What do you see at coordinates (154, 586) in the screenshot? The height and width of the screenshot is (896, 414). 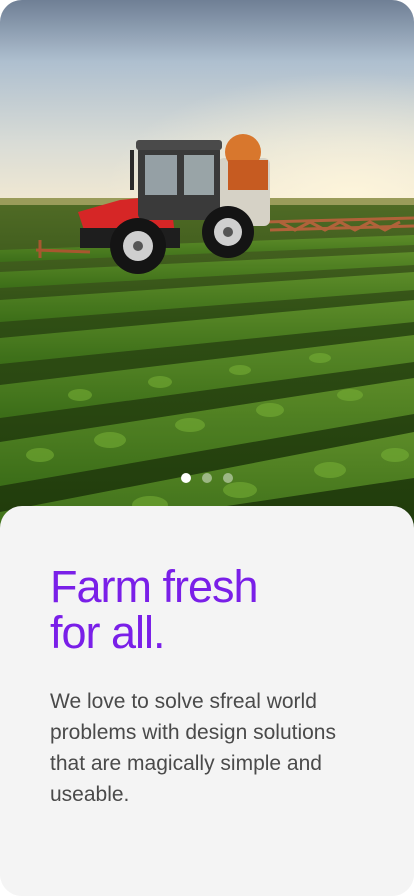 I see `headline-line-1: Farm fresh` at bounding box center [154, 586].